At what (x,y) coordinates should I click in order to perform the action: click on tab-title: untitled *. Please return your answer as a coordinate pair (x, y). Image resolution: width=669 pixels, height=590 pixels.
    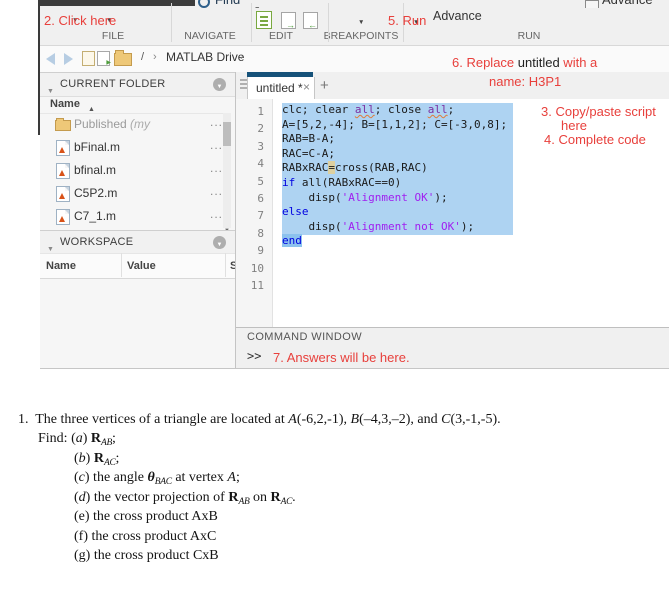
    Looking at the image, I should click on (279, 88).